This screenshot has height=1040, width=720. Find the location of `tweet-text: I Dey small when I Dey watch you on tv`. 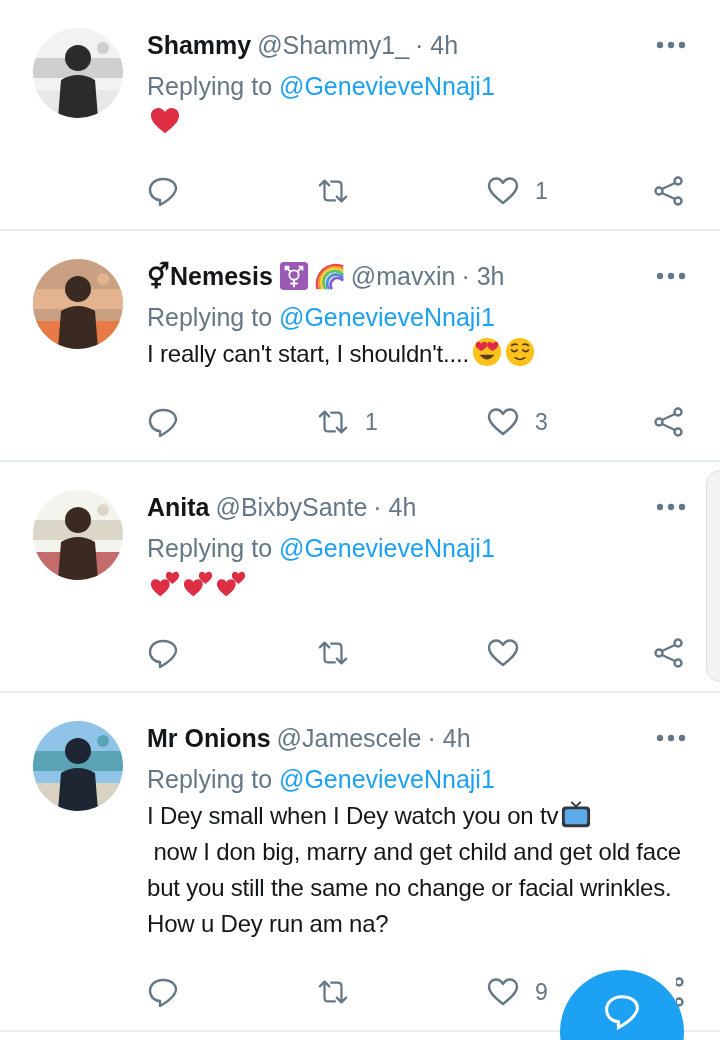

tweet-text: I Dey small when I Dey watch you on tv is located at coordinates (353, 816).